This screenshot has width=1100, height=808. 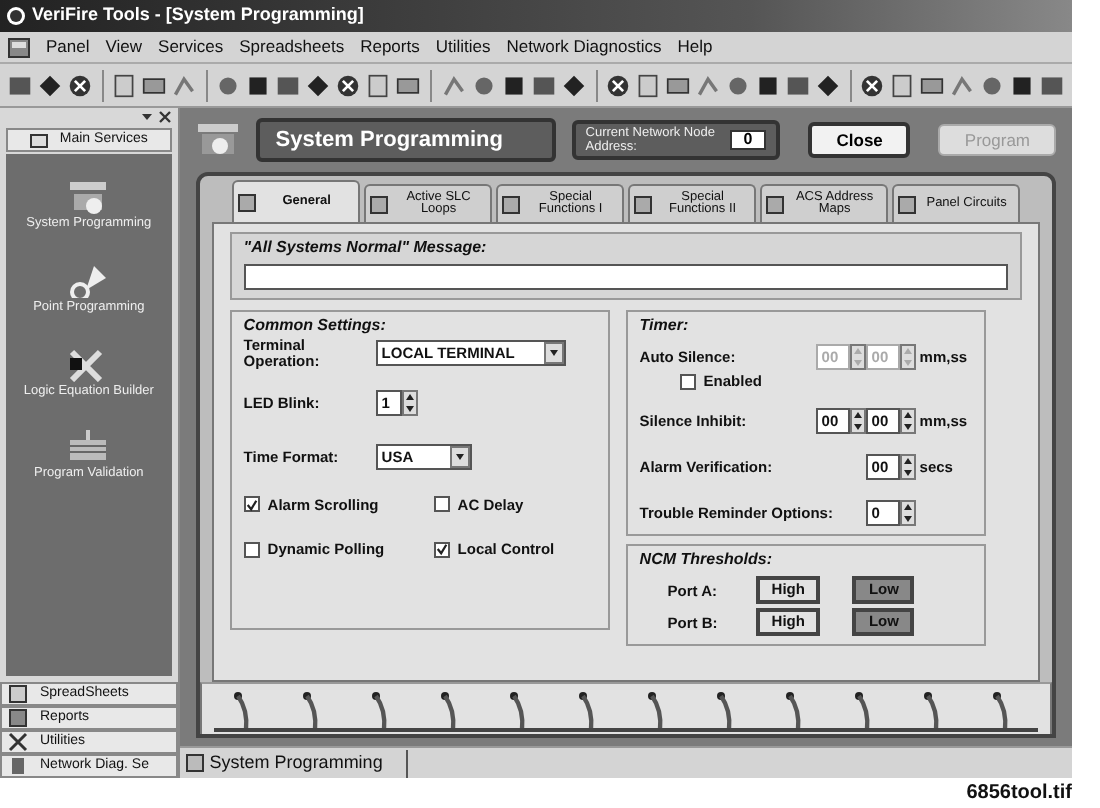 I want to click on group-title: Timer:, so click(x=665, y=326).